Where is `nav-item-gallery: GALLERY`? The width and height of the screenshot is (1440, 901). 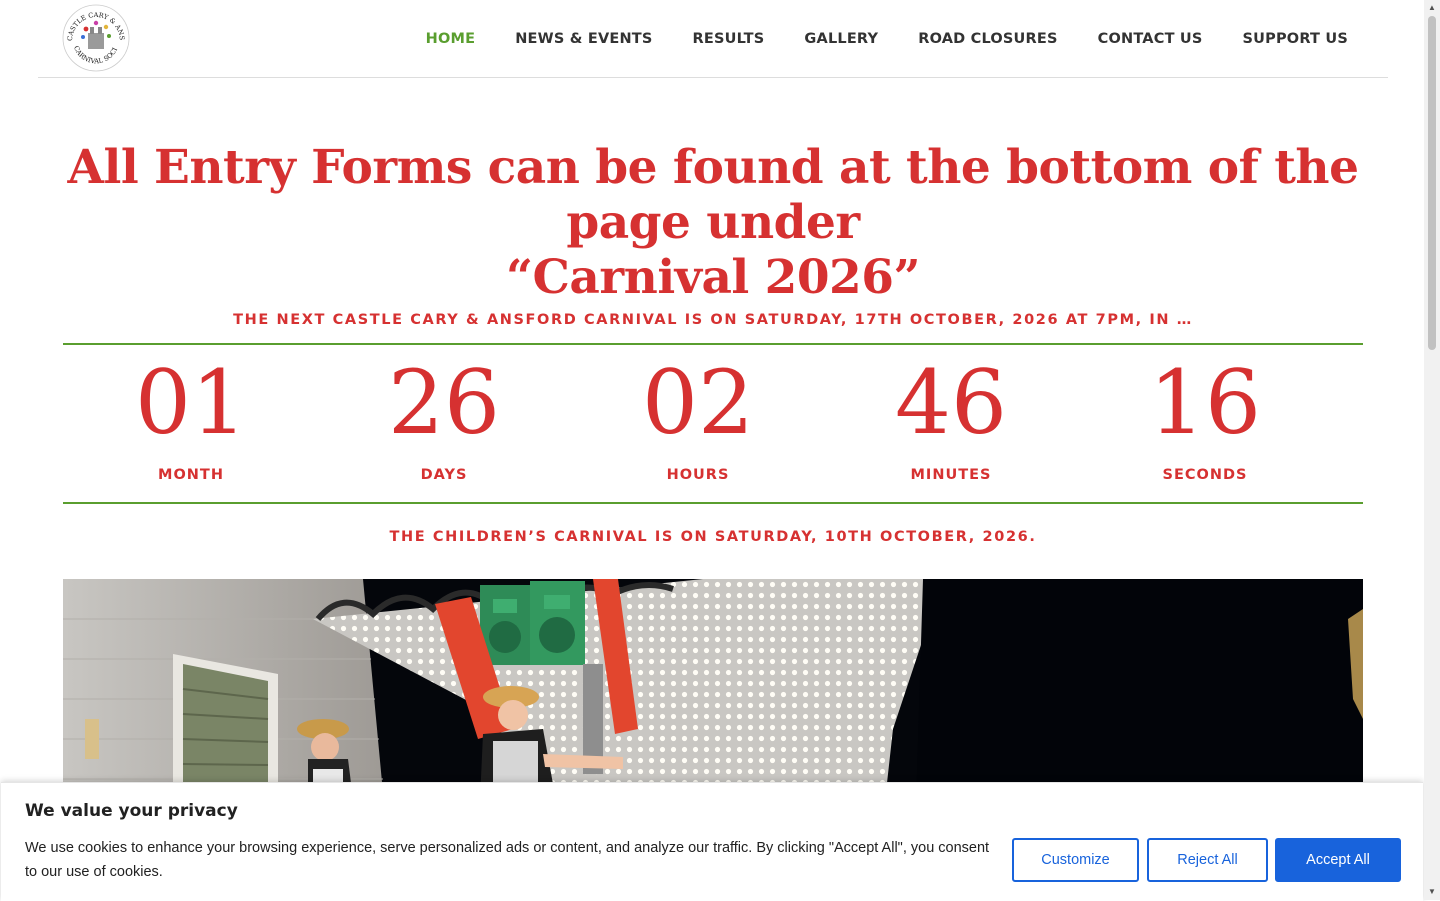 nav-item-gallery: GALLERY is located at coordinates (841, 39).